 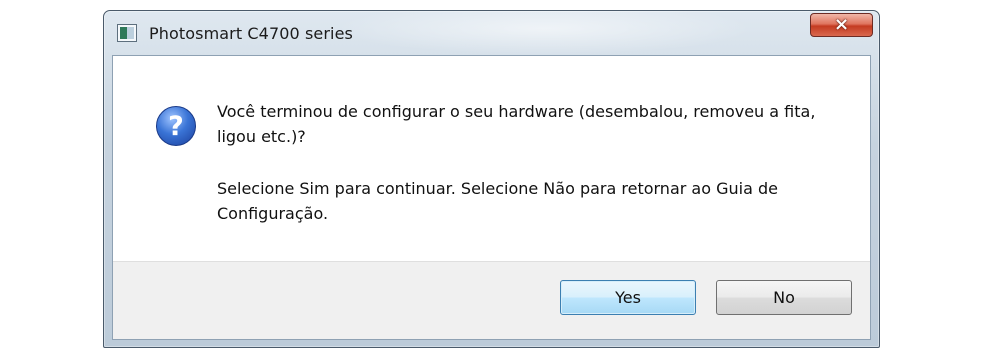 I want to click on app-window-icon, so click(x=127, y=33).